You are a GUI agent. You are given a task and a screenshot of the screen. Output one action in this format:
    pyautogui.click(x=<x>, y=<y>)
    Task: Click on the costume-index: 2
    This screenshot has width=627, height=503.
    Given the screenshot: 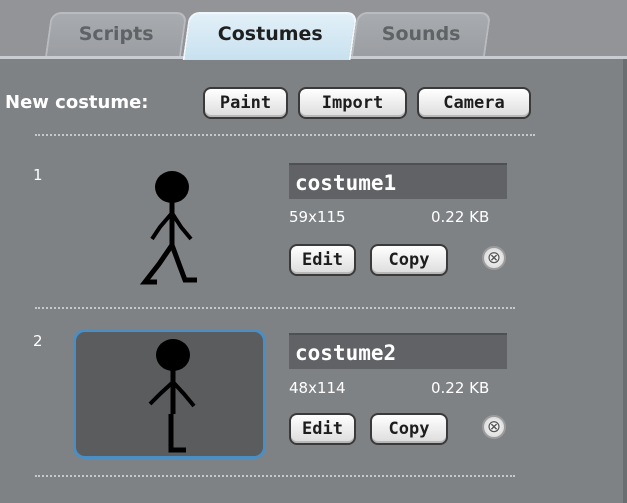 What is the action you would take?
    pyautogui.click(x=38, y=341)
    